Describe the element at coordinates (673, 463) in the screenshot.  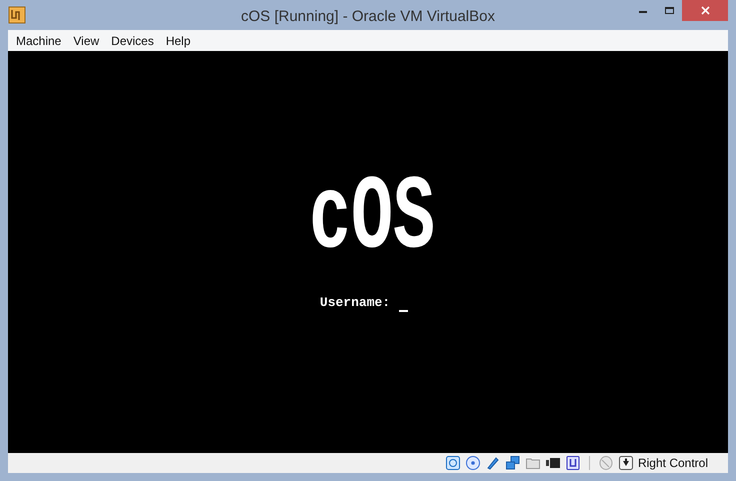
I see `host-key-label: Right Control` at that location.